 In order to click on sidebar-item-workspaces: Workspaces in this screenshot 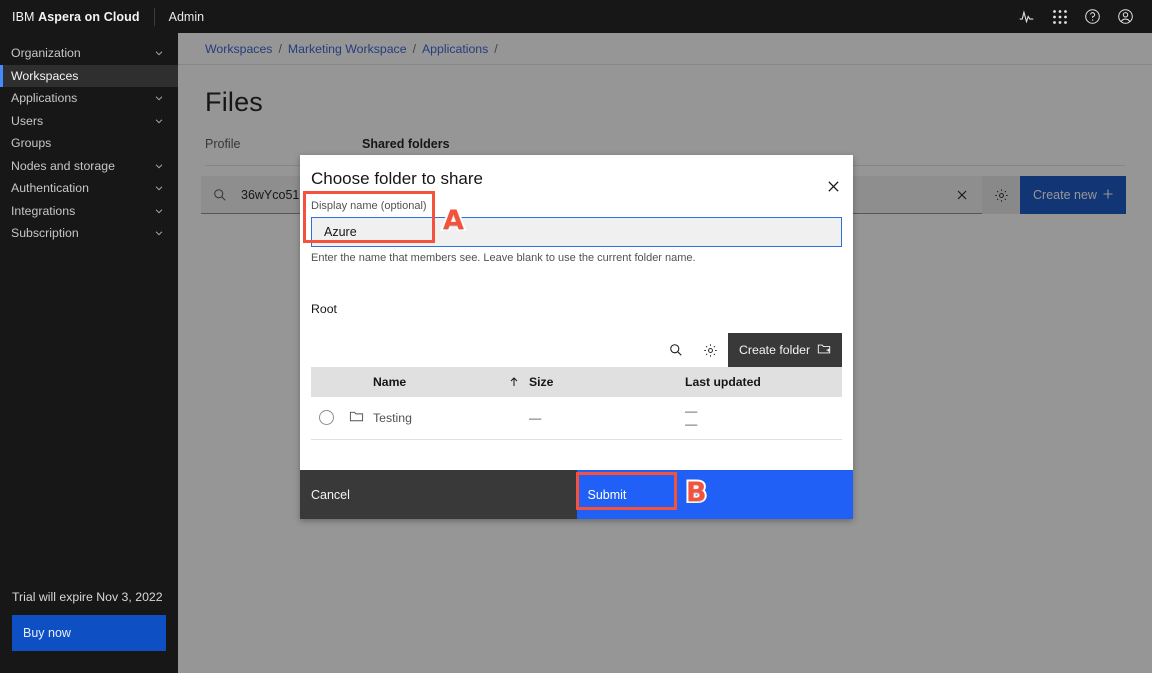, I will do `click(89, 75)`.